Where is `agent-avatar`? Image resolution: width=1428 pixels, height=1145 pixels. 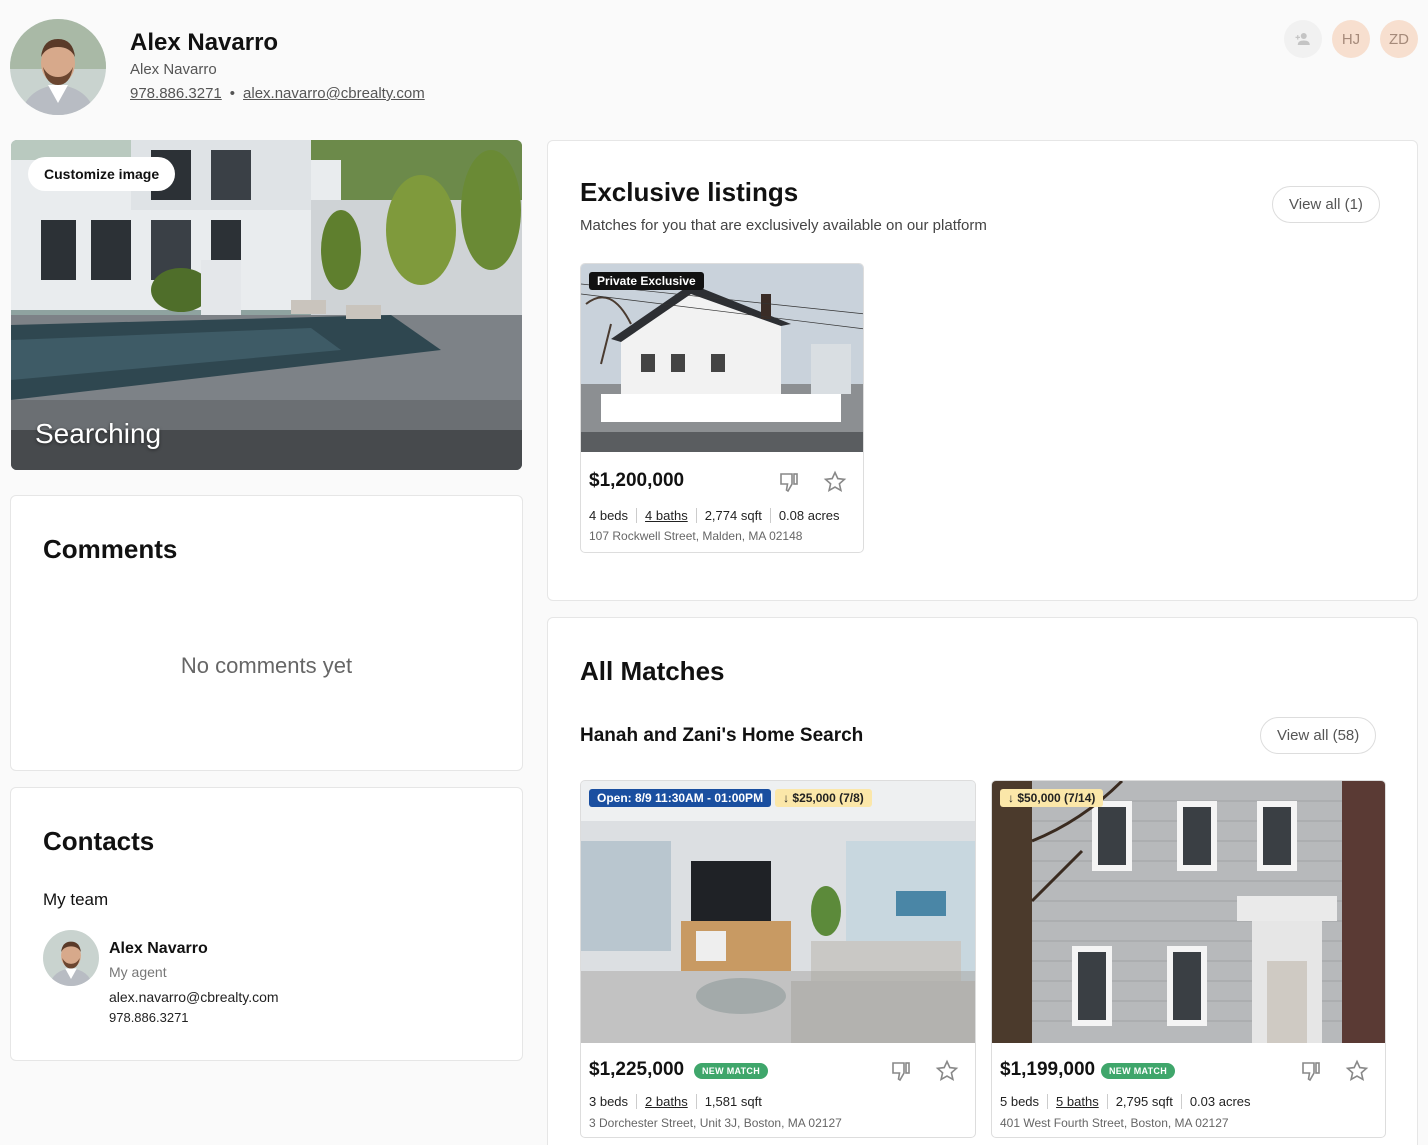 agent-avatar is located at coordinates (58, 67).